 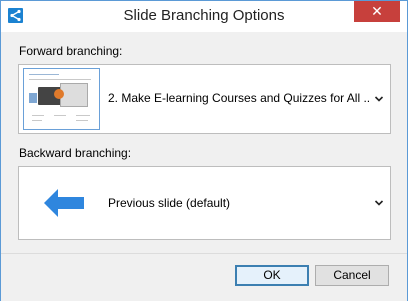 What do you see at coordinates (71, 51) in the screenshot?
I see `forward-branching-label: Forward branching:` at bounding box center [71, 51].